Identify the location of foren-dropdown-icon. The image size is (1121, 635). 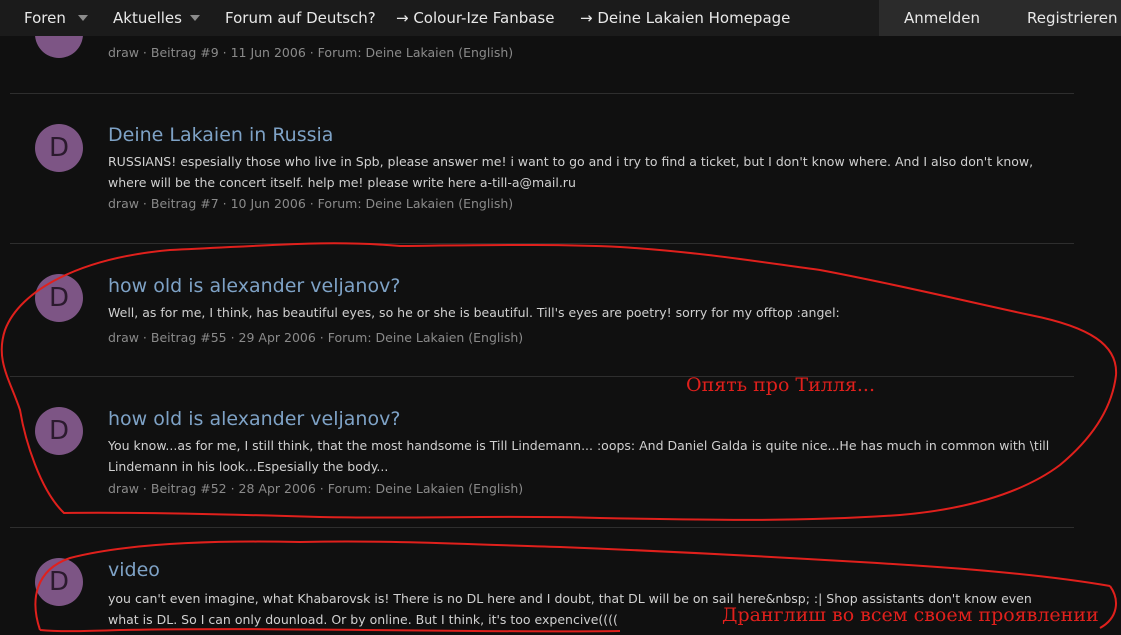
(83, 18).